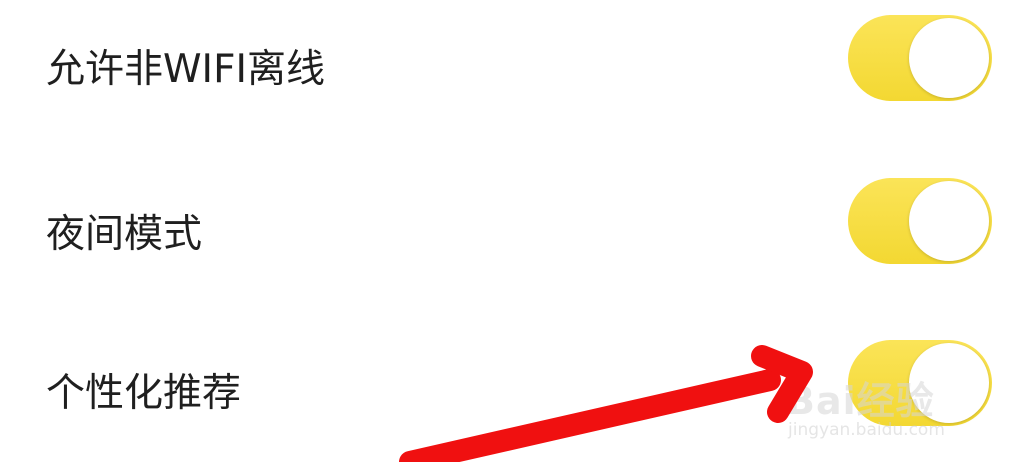  Describe the element at coordinates (866, 430) in the screenshot. I see `watermark-url: jingyan.baidu.com` at that location.